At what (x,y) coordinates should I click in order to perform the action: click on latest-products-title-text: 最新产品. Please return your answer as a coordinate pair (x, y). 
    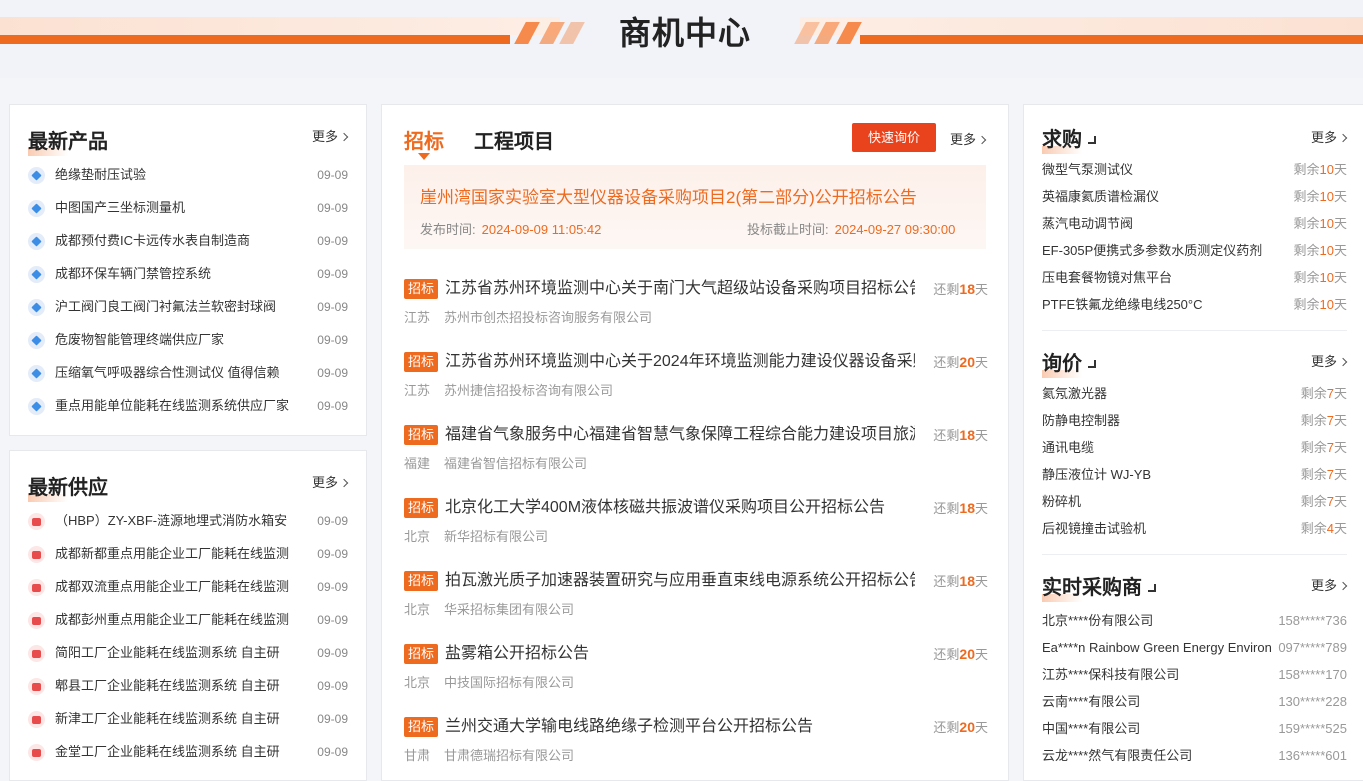
    Looking at the image, I should click on (68, 142).